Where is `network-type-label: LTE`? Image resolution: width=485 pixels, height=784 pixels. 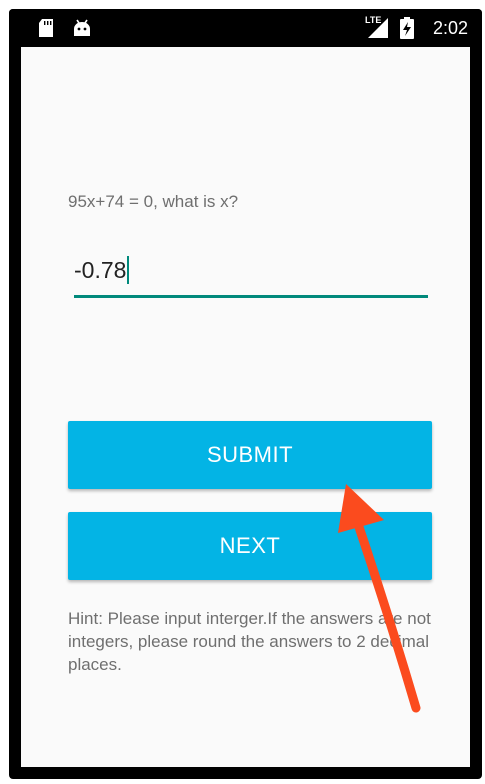
network-type-label: LTE is located at coordinates (373, 20).